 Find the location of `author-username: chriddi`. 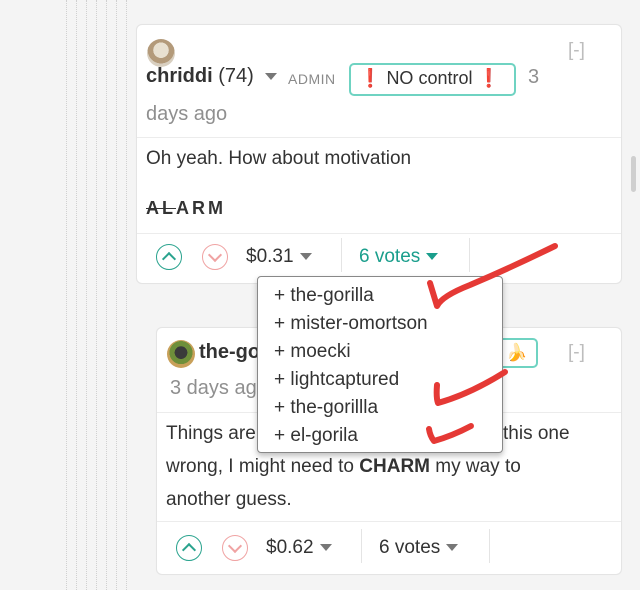

author-username: chriddi is located at coordinates (179, 76).